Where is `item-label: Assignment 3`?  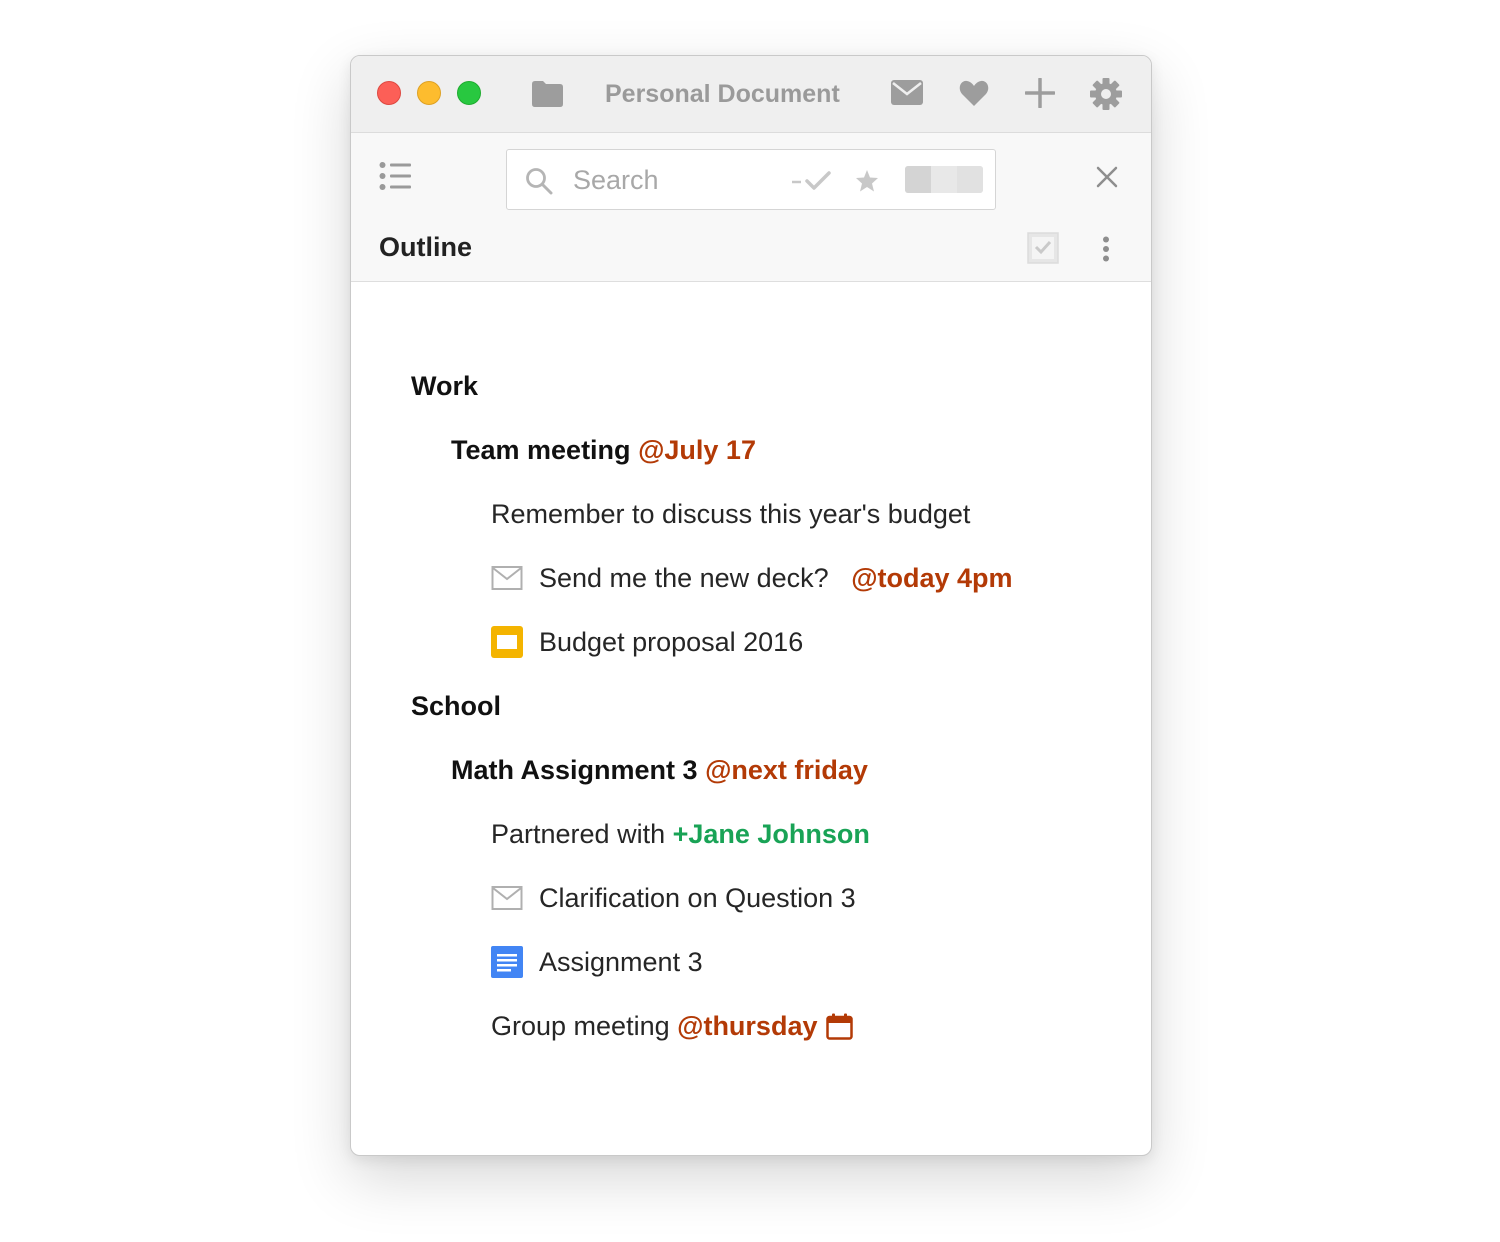 item-label: Assignment 3 is located at coordinates (621, 961).